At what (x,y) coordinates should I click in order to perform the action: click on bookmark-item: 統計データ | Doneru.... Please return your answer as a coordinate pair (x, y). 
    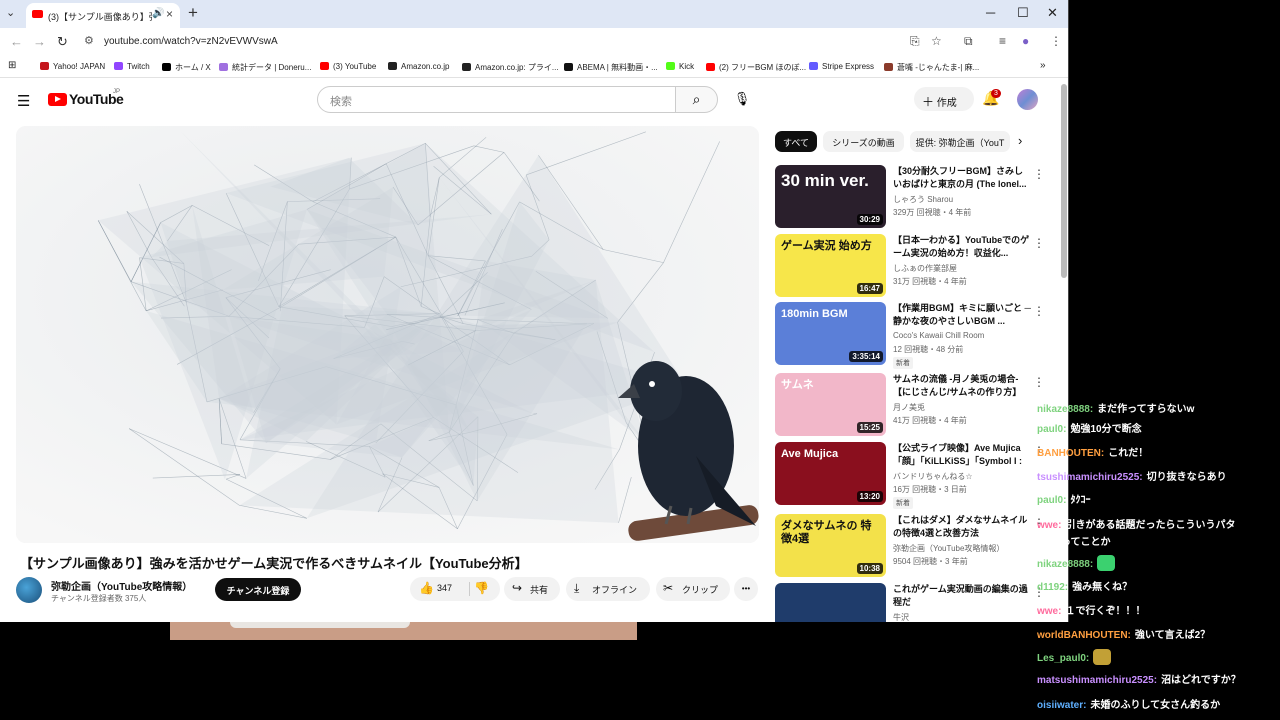
    Looking at the image, I should click on (265, 67).